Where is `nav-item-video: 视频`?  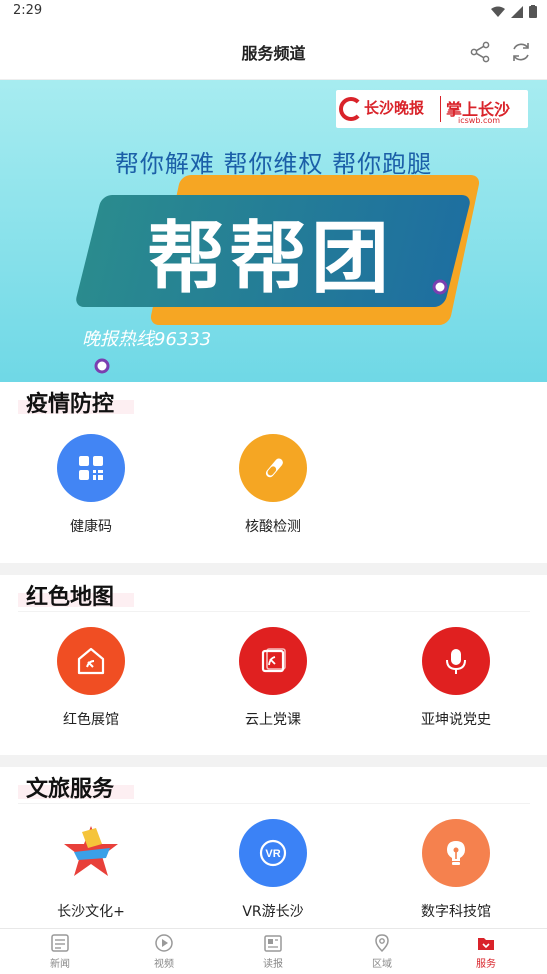 nav-item-video: 视频 is located at coordinates (164, 951).